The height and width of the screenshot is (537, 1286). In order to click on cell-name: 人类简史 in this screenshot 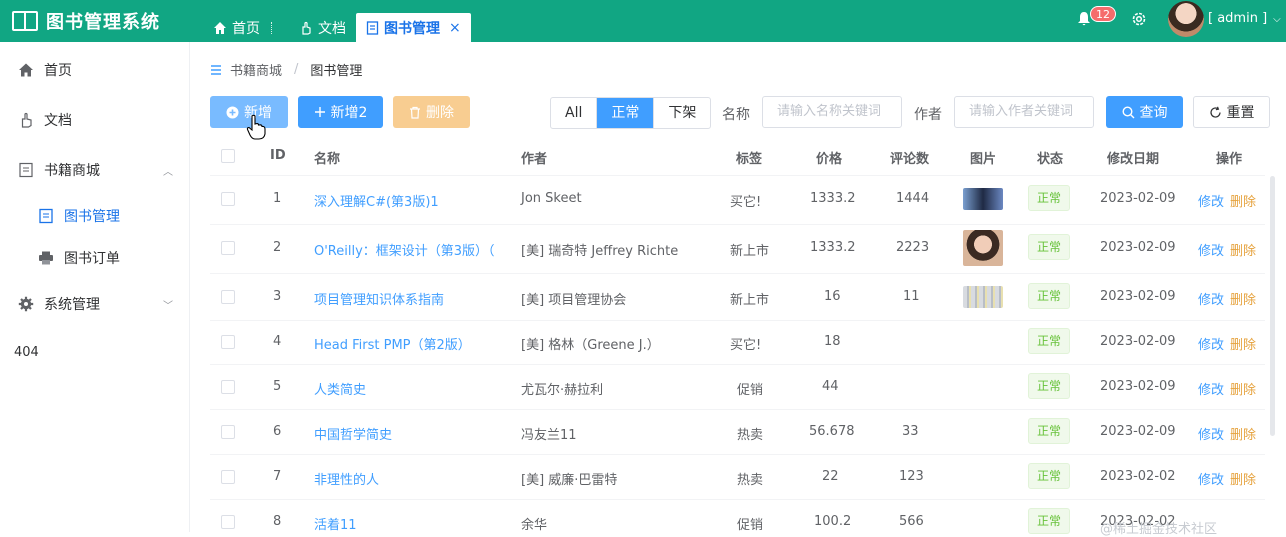, I will do `click(340, 388)`.